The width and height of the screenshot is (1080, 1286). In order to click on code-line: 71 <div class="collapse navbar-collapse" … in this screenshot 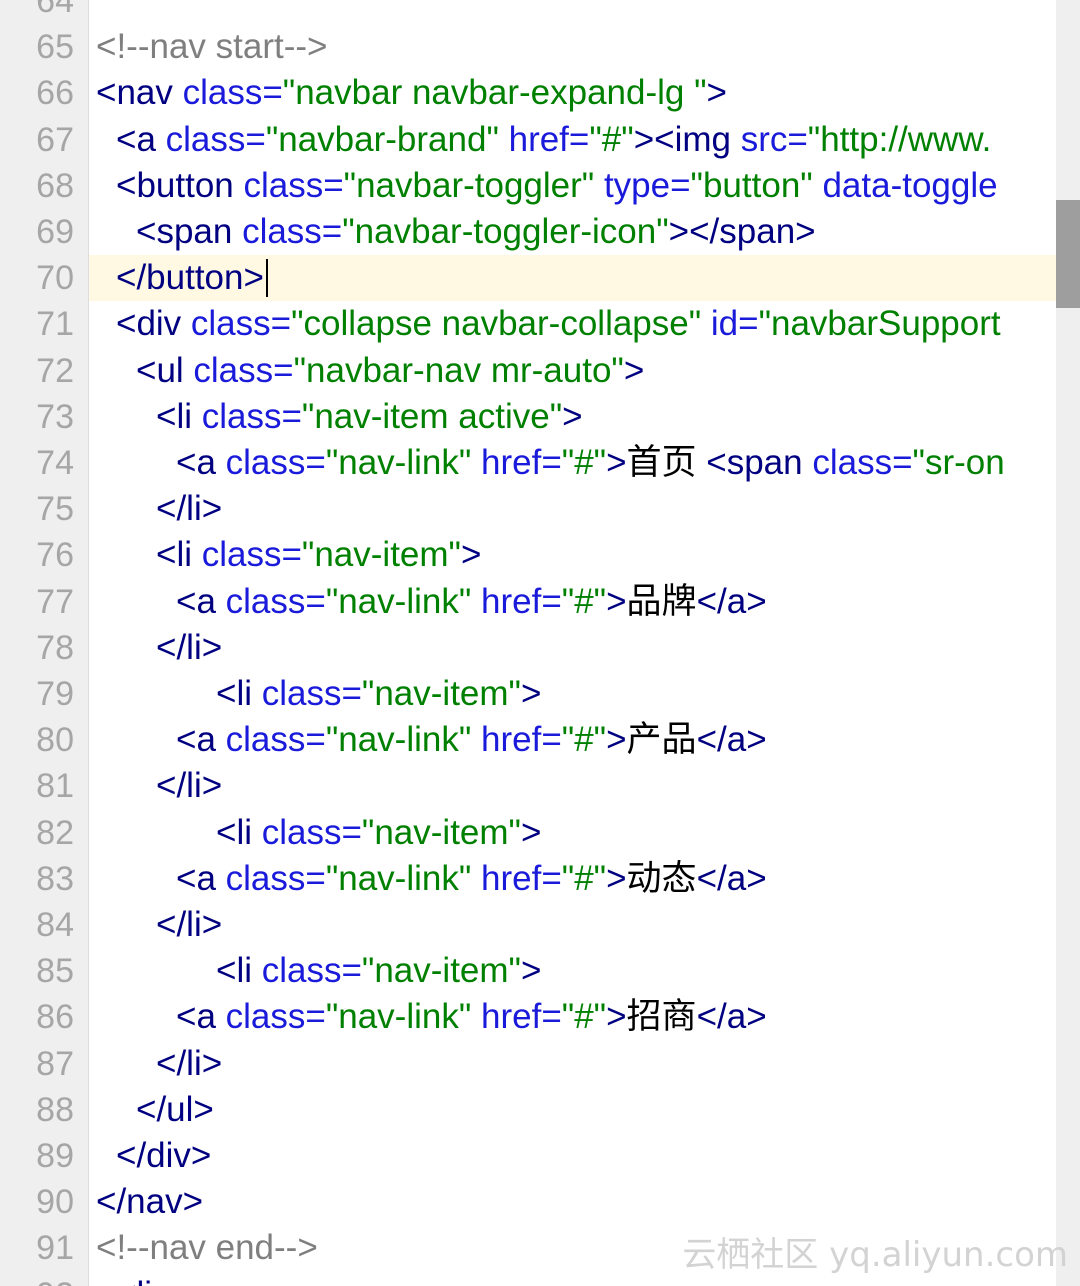, I will do `click(528, 324)`.